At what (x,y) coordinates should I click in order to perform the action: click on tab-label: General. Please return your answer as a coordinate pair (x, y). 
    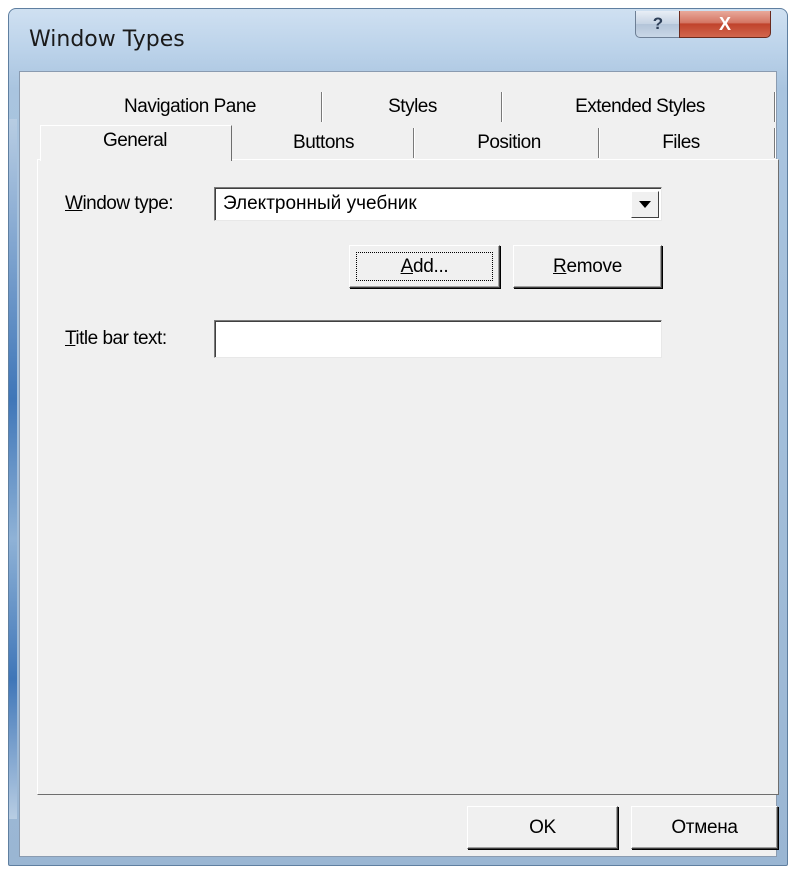
    Looking at the image, I should click on (135, 140).